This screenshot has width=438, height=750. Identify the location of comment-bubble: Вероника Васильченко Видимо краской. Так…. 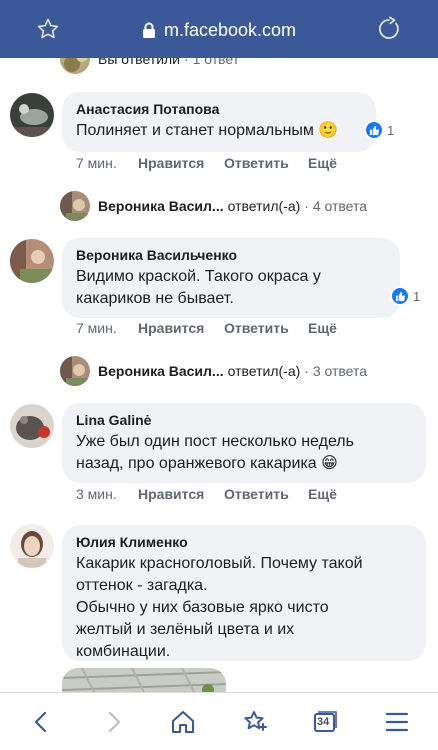
(231, 278).